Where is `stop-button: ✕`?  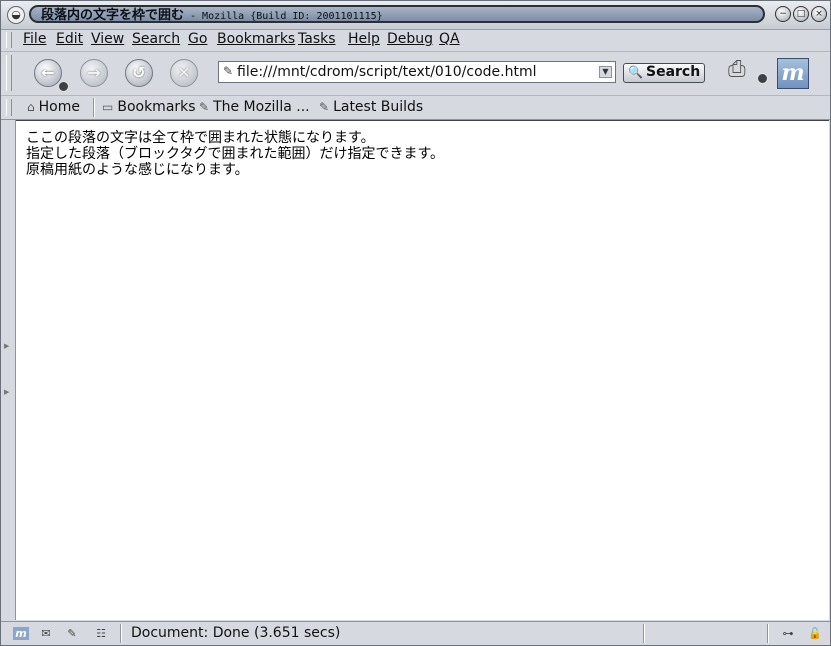 stop-button: ✕ is located at coordinates (184, 73).